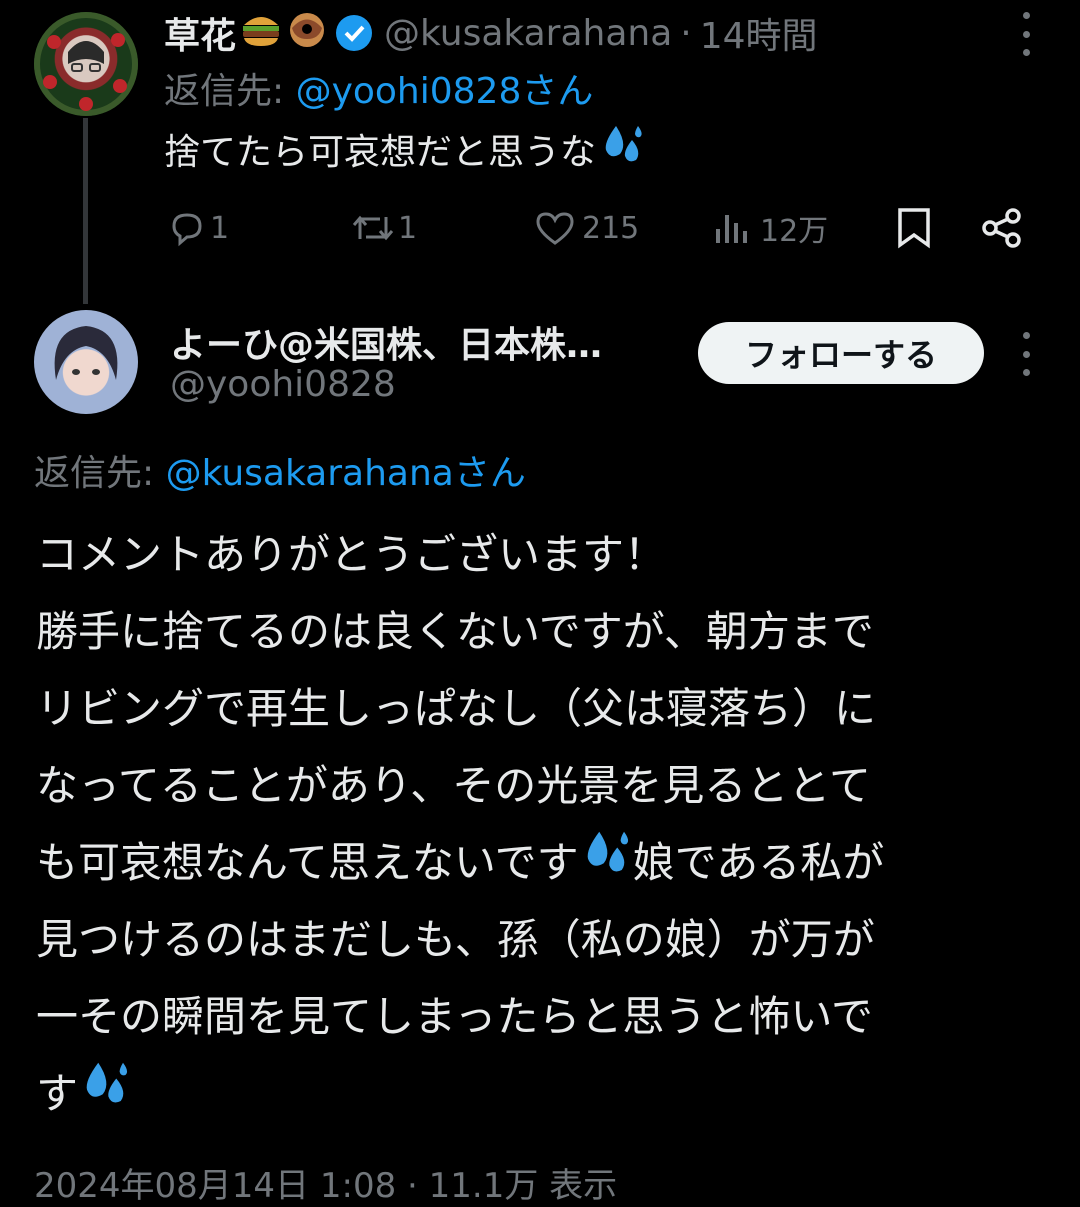 The width and height of the screenshot is (1080, 1207). What do you see at coordinates (200, 33) in the screenshot?
I see `tweet1-display-name: 草花` at bounding box center [200, 33].